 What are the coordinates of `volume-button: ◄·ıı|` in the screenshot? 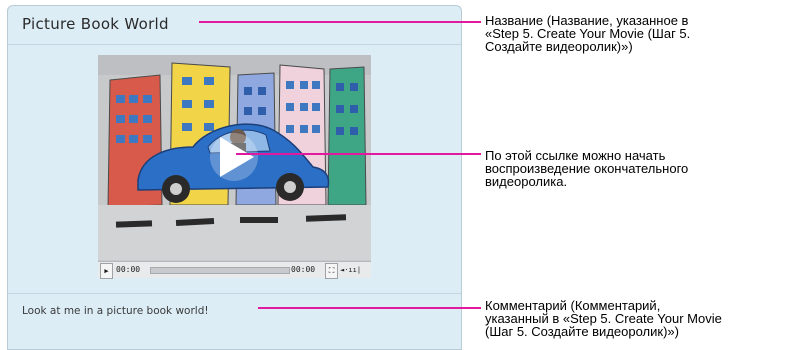 It's located at (350, 270).